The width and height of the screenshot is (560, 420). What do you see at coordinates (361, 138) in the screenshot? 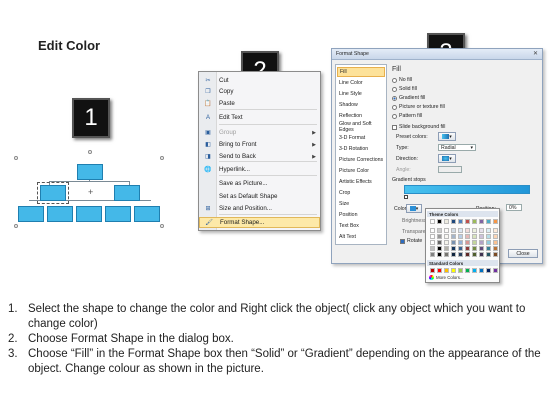
I see `category-3-d-format: 3-D Format` at bounding box center [361, 138].